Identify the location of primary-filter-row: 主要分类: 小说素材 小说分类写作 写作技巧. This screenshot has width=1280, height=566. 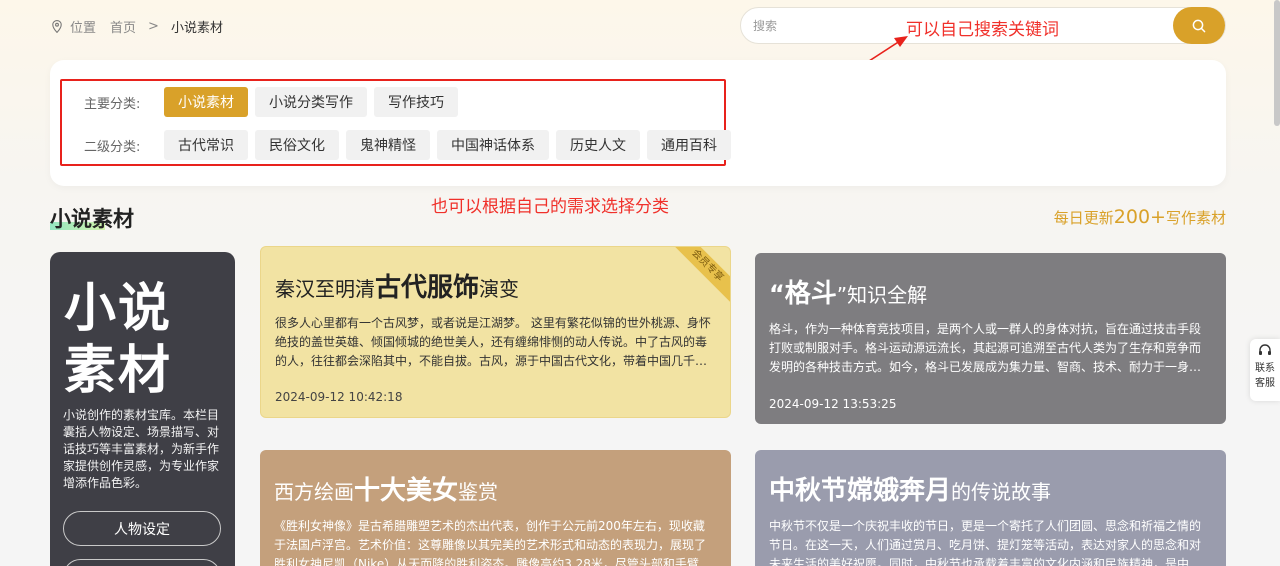
(274, 102).